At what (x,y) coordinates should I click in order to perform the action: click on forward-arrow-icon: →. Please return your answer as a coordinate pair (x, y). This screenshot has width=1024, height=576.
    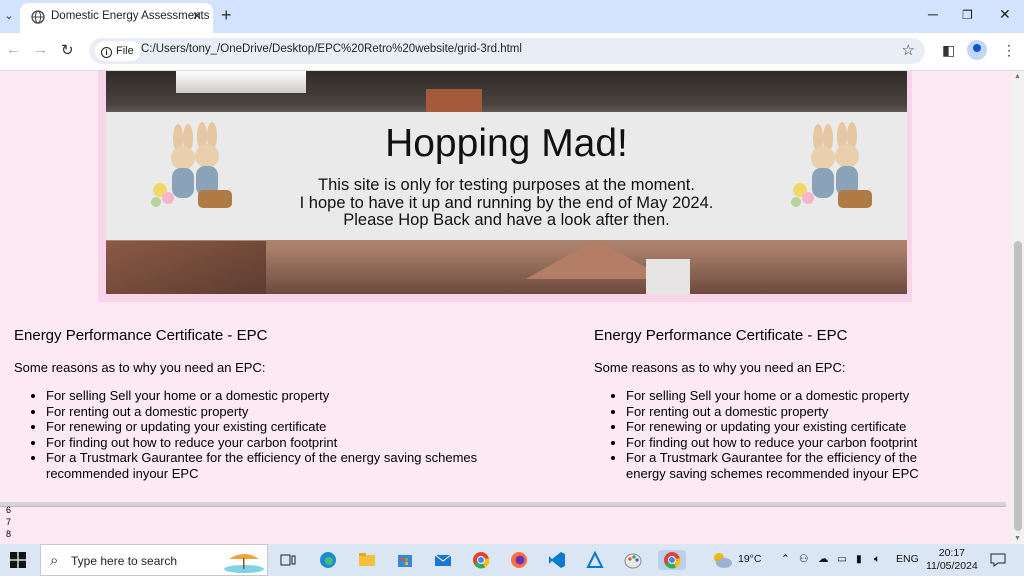
    Looking at the image, I should click on (40, 49).